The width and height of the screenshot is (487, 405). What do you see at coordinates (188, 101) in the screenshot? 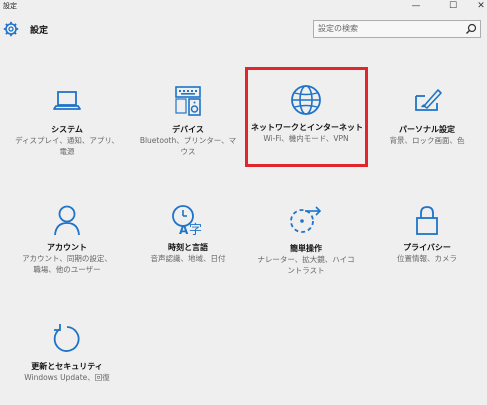
I see `keyboard-speaker-icon` at bounding box center [188, 101].